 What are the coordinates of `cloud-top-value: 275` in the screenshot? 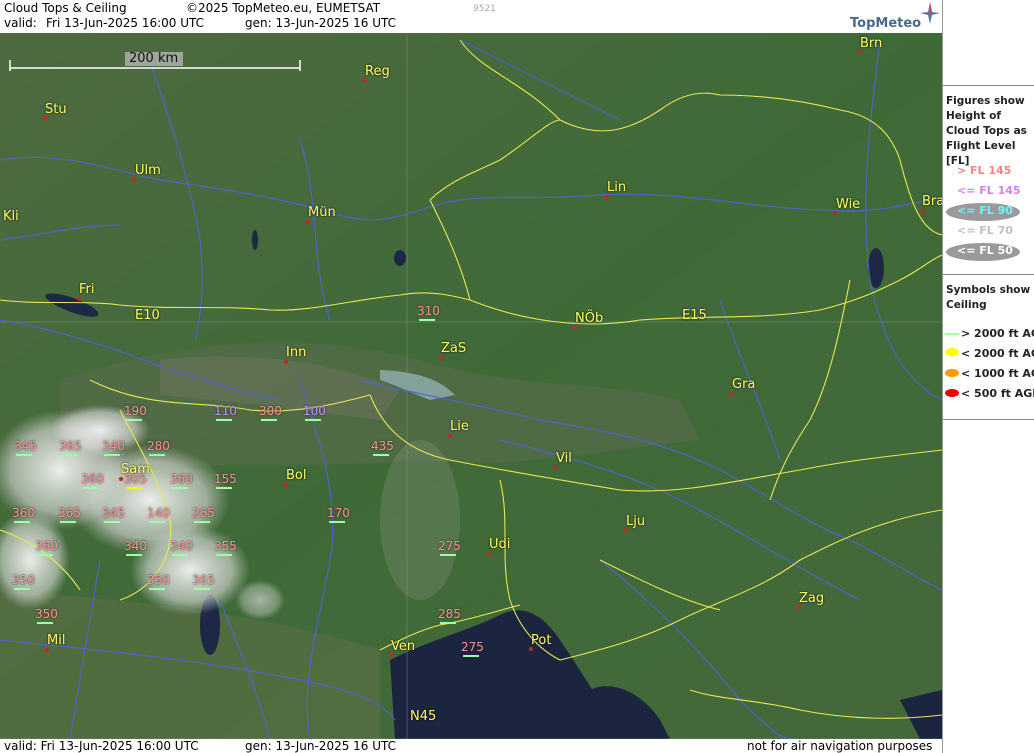 It's located at (472, 647).